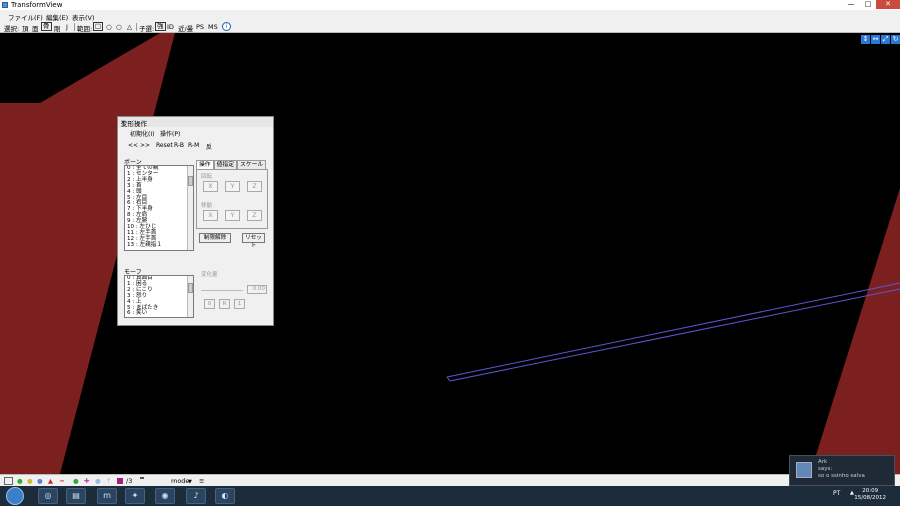 The image size is (900, 506). I want to click on change-amount-label: 変化量, so click(209, 275).